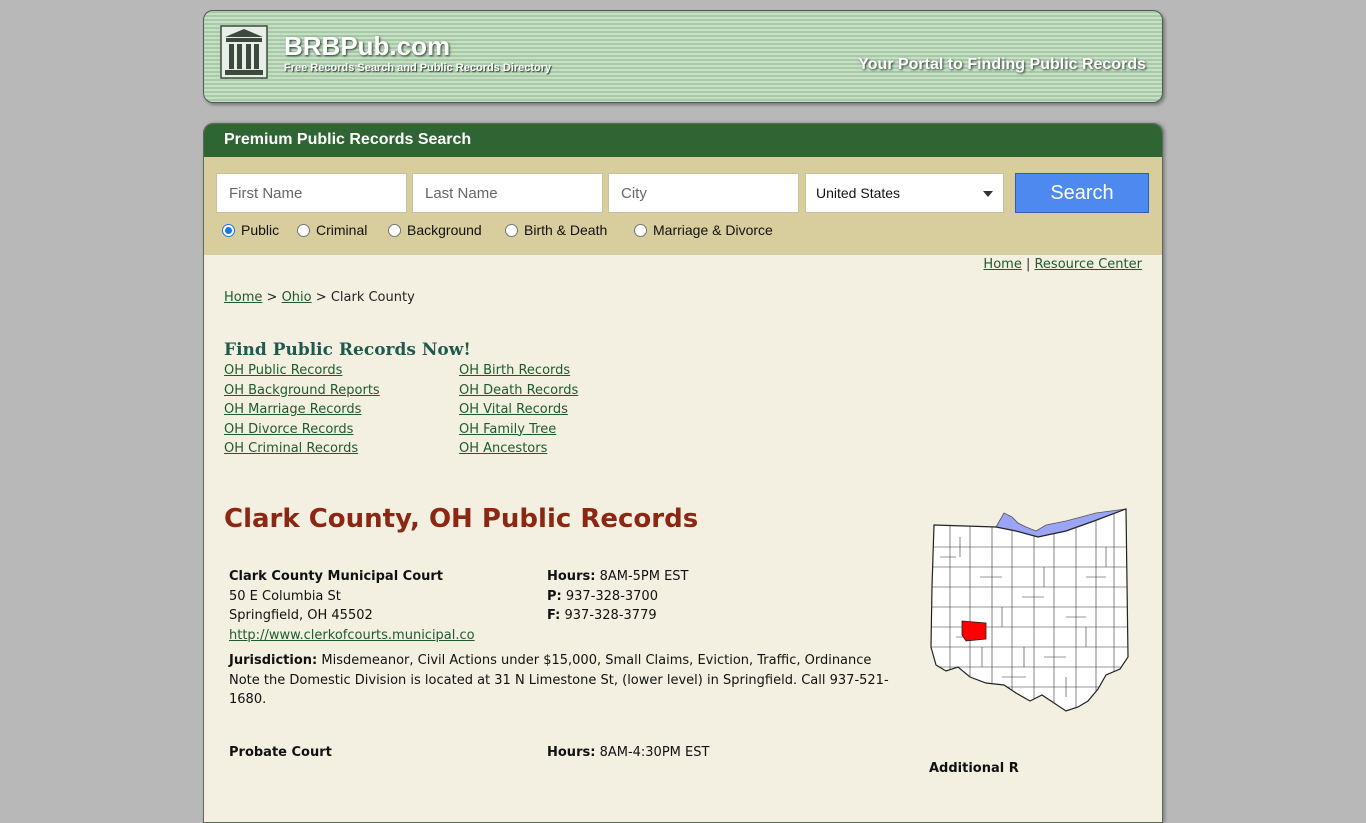  I want to click on office-street: 50 E Columbia St, so click(285, 596).